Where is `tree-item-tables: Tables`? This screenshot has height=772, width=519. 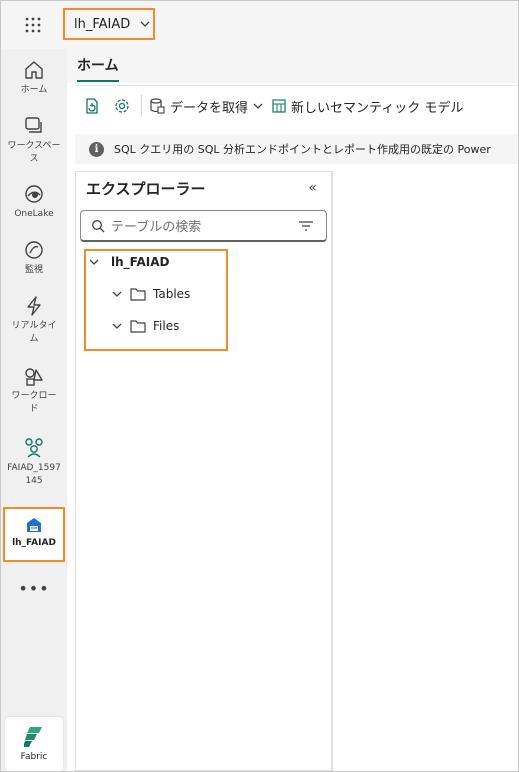 tree-item-tables: Tables is located at coordinates (151, 294).